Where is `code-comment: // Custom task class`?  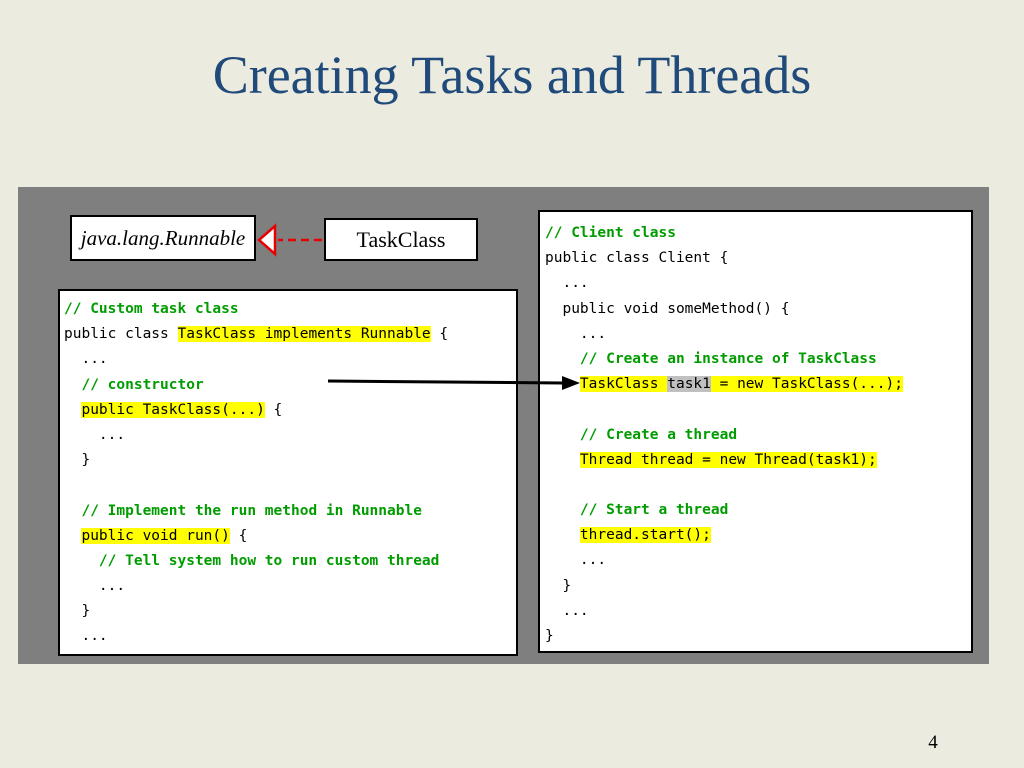 code-comment: // Custom task class is located at coordinates (151, 309).